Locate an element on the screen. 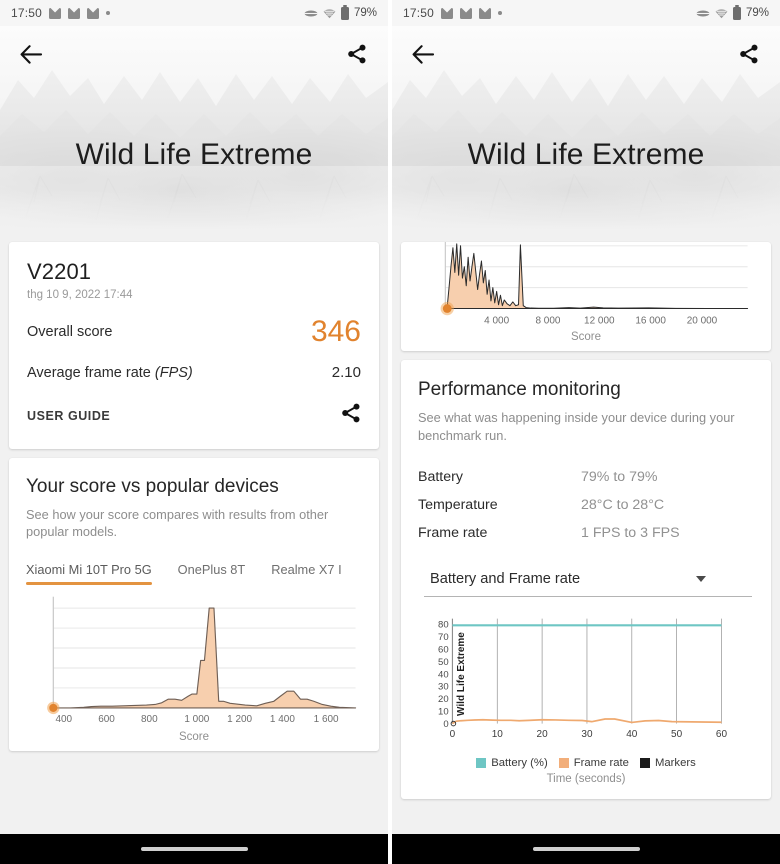  legend-label: Markers is located at coordinates (675, 762).